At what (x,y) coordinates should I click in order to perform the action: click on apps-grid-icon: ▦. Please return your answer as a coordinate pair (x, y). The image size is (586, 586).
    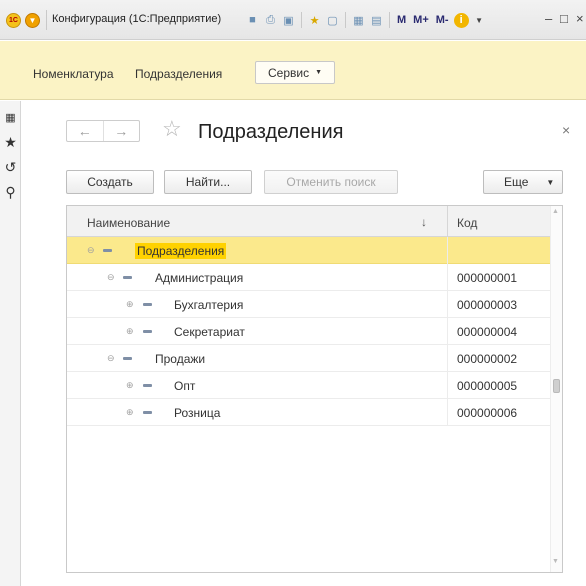
    Looking at the image, I should click on (10, 118).